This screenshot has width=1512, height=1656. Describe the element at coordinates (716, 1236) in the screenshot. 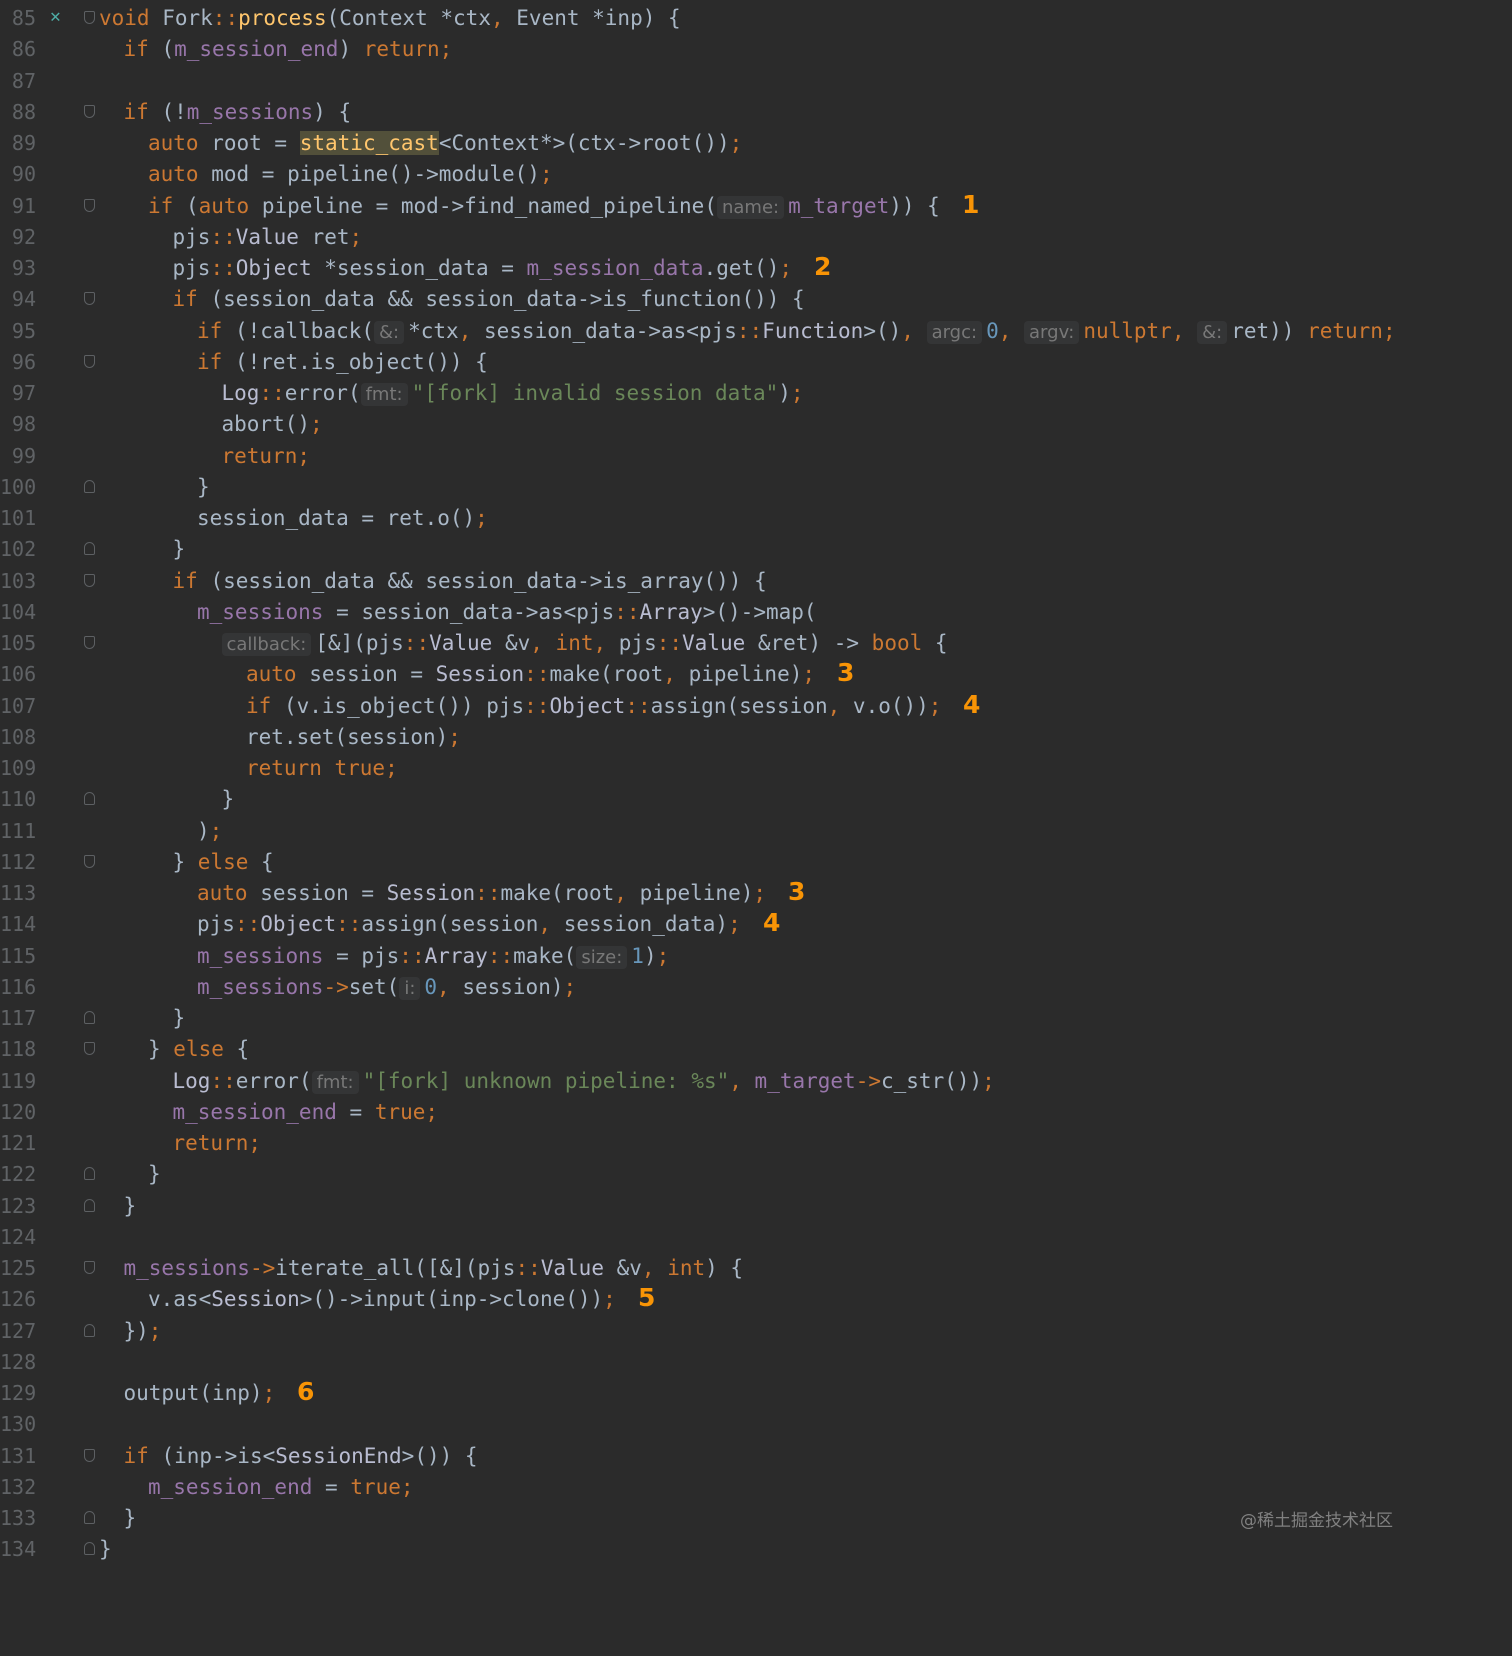

I see `code-line: 124` at that location.